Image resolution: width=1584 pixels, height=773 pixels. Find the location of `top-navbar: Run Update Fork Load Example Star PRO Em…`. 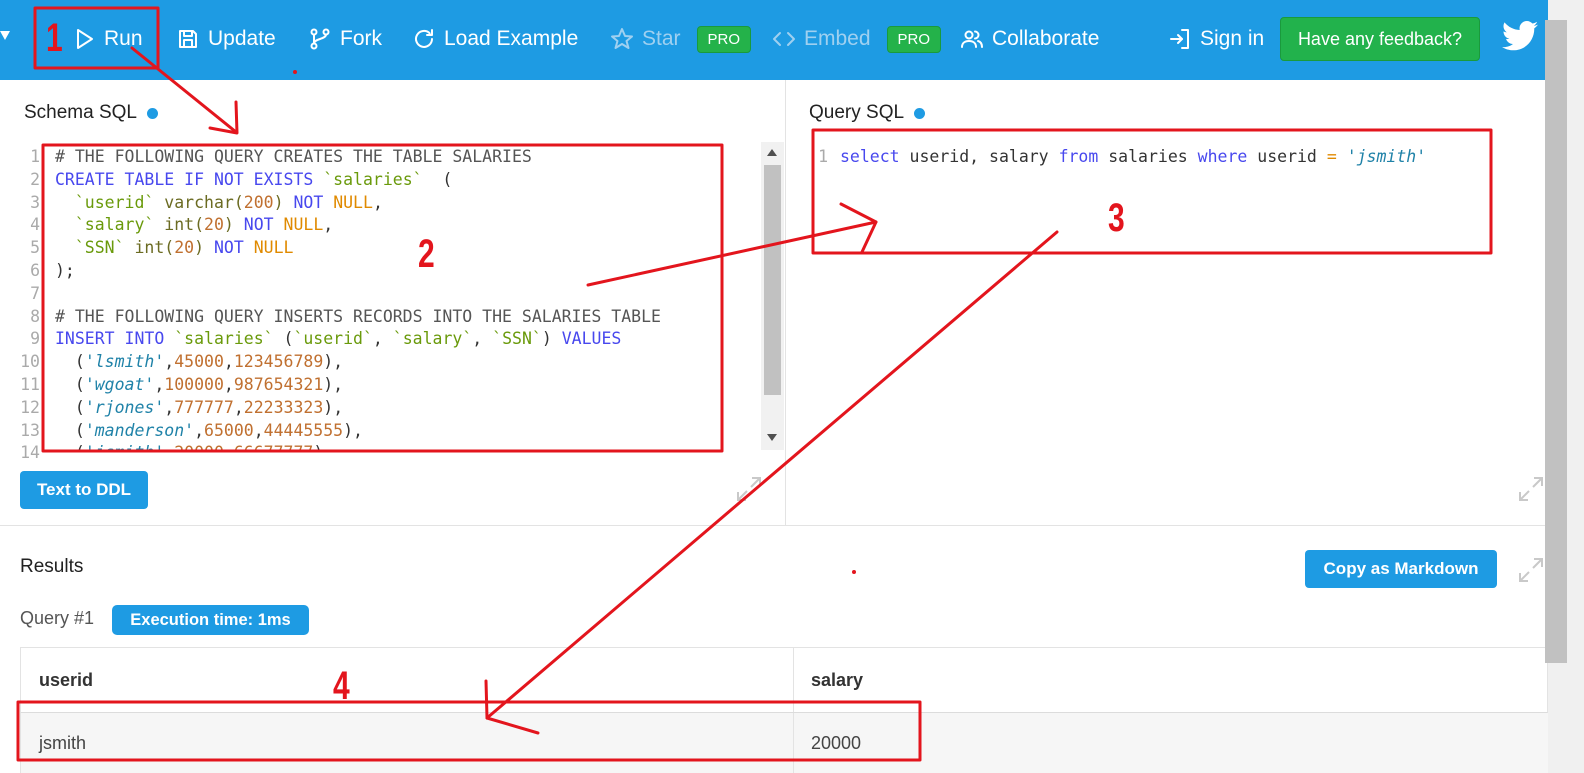

top-navbar: Run Update Fork Load Example Star PRO Em… is located at coordinates (774, 40).